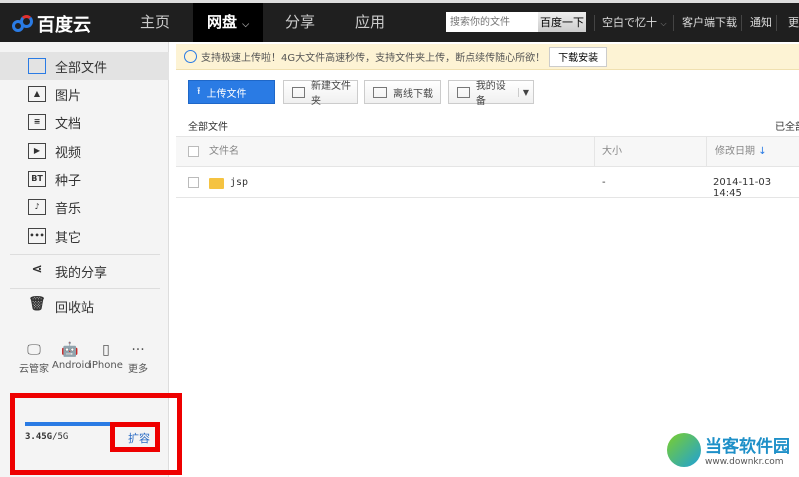 The height and width of the screenshot is (477, 799). I want to click on files-icon, so click(37, 66).